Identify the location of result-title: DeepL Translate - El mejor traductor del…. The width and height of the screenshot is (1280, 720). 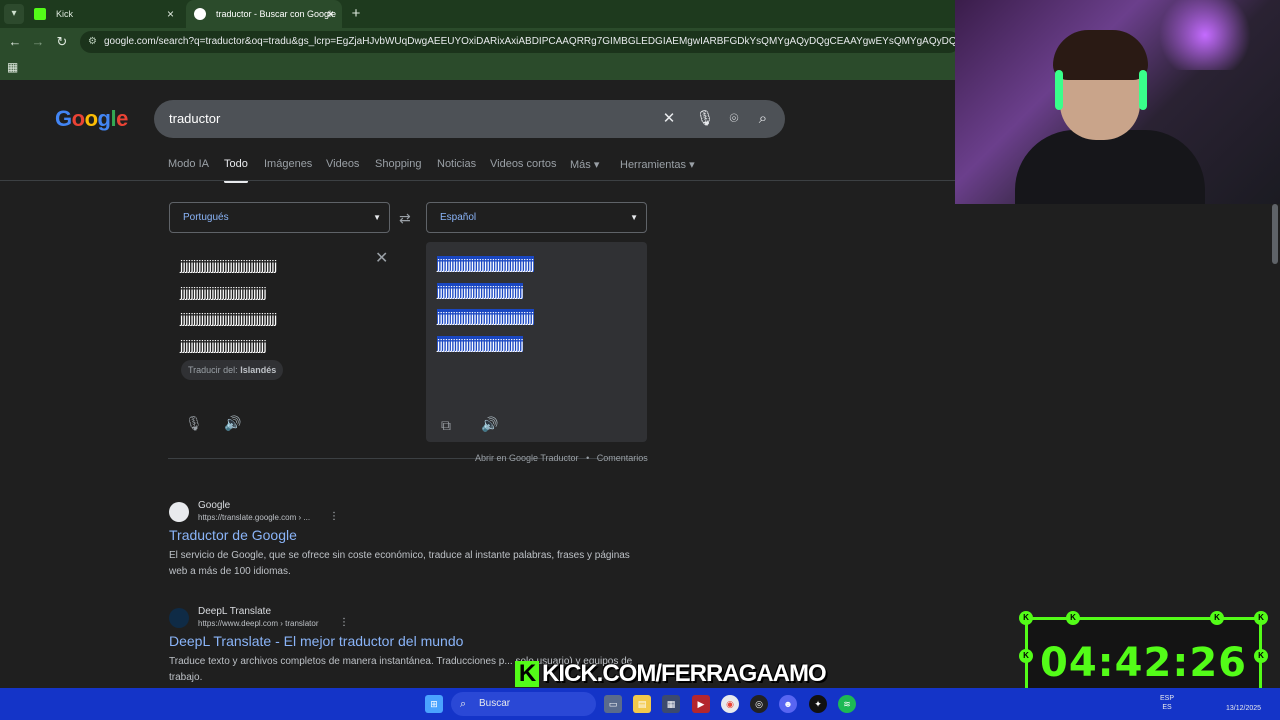
(316, 641).